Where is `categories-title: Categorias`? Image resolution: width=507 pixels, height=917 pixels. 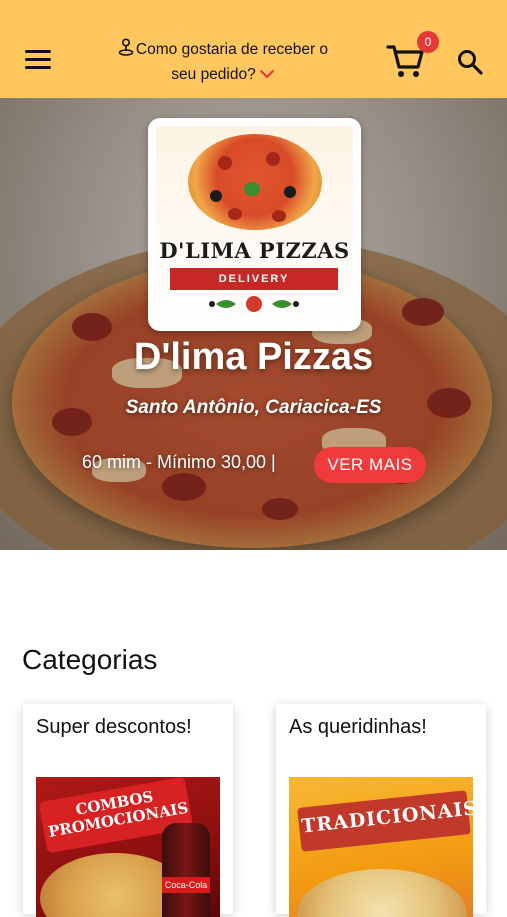 categories-title: Categorias is located at coordinates (90, 659).